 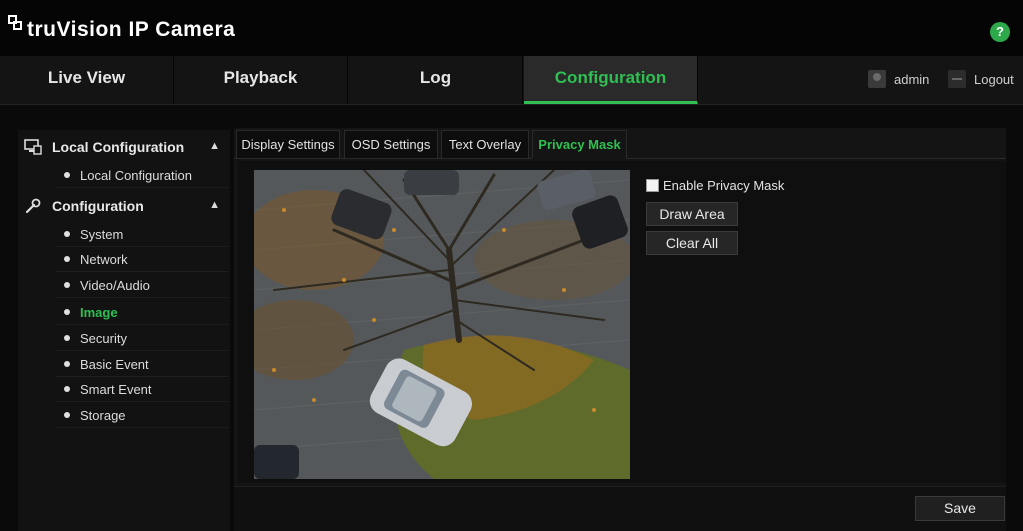 What do you see at coordinates (957, 79) in the screenshot?
I see `logout-icon` at bounding box center [957, 79].